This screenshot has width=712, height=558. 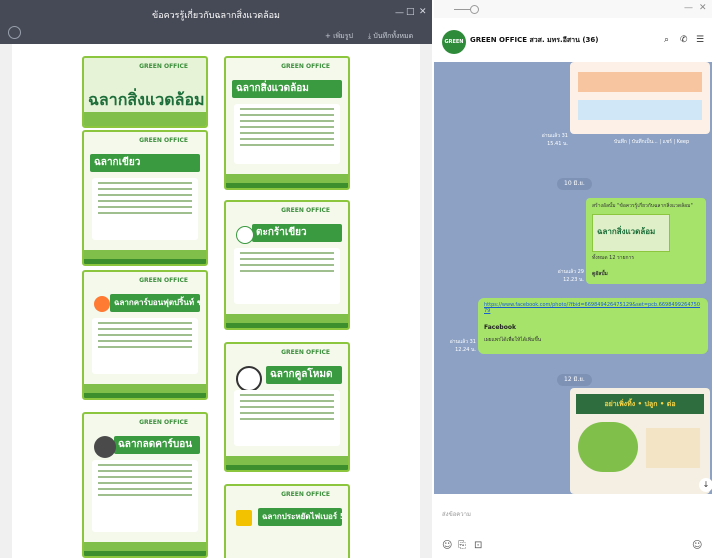 What do you see at coordinates (249, 379) in the screenshot?
I see `cool-mode-icon` at bounding box center [249, 379].